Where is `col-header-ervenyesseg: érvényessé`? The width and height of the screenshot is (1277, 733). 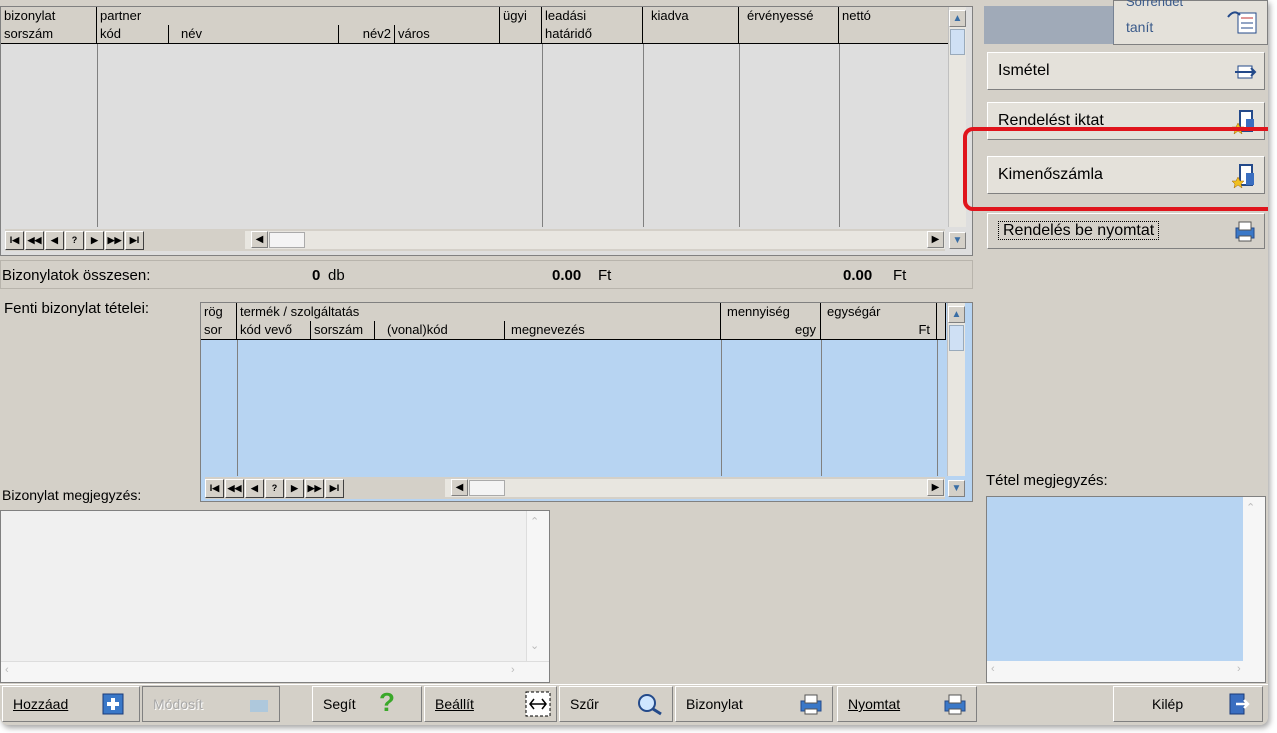
col-header-ervenyesseg: érvényessé is located at coordinates (789, 25).